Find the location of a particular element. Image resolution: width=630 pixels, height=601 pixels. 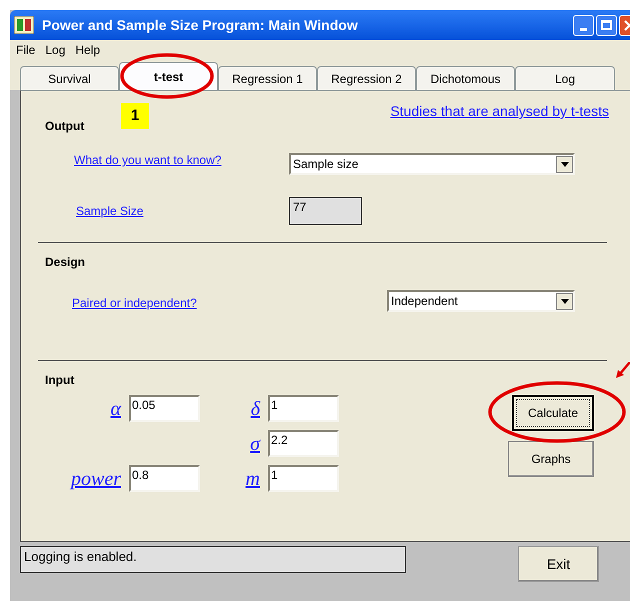

tab: Regression 1 is located at coordinates (267, 78).